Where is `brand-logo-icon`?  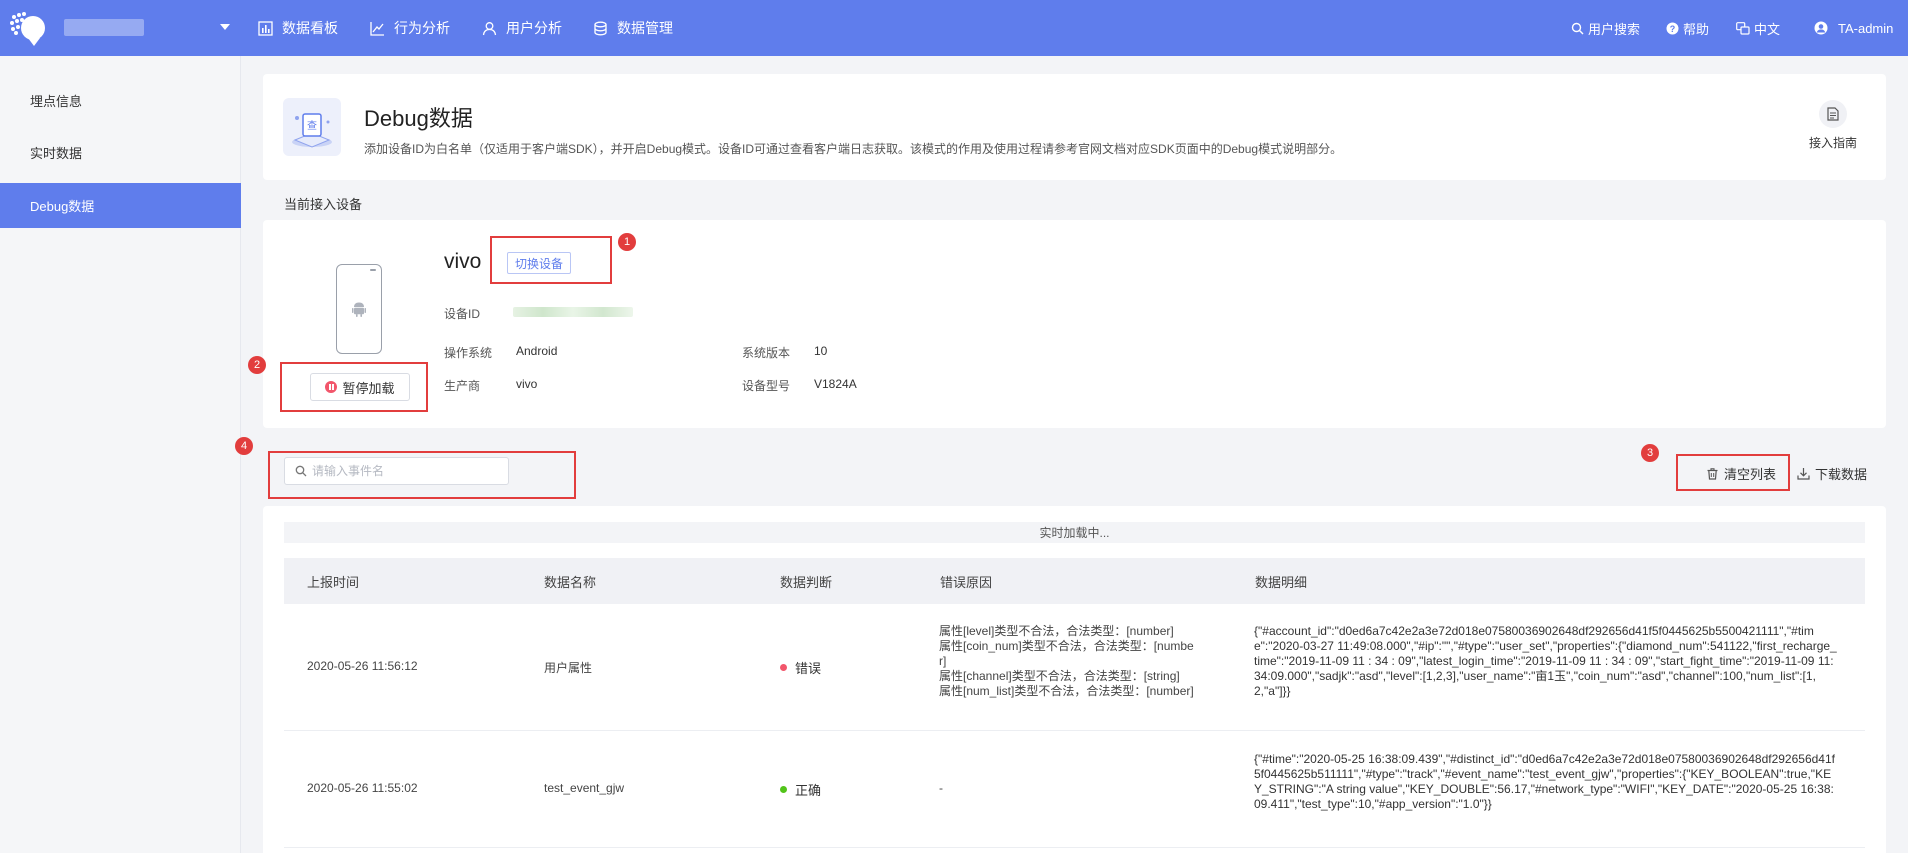
brand-logo-icon is located at coordinates (28, 28).